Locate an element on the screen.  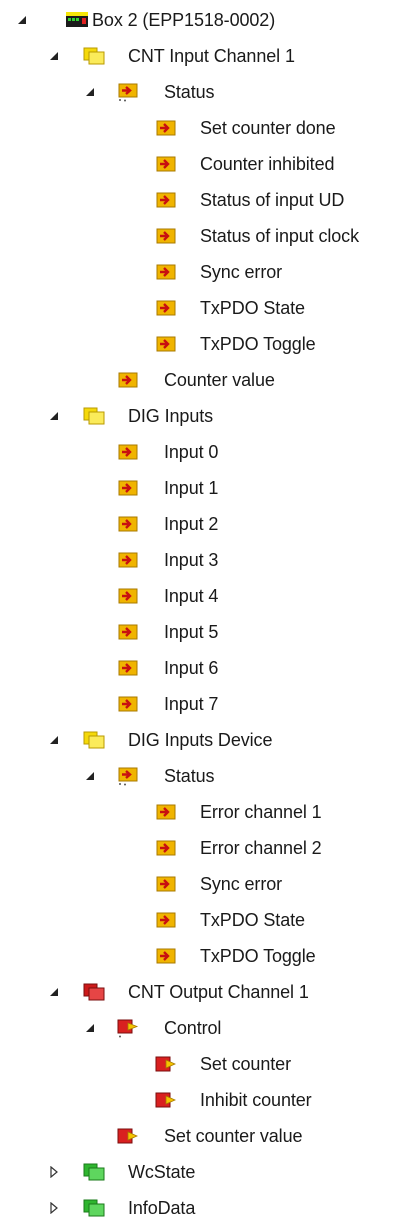
tree-node-label: Input 5 is located at coordinates (191, 632).